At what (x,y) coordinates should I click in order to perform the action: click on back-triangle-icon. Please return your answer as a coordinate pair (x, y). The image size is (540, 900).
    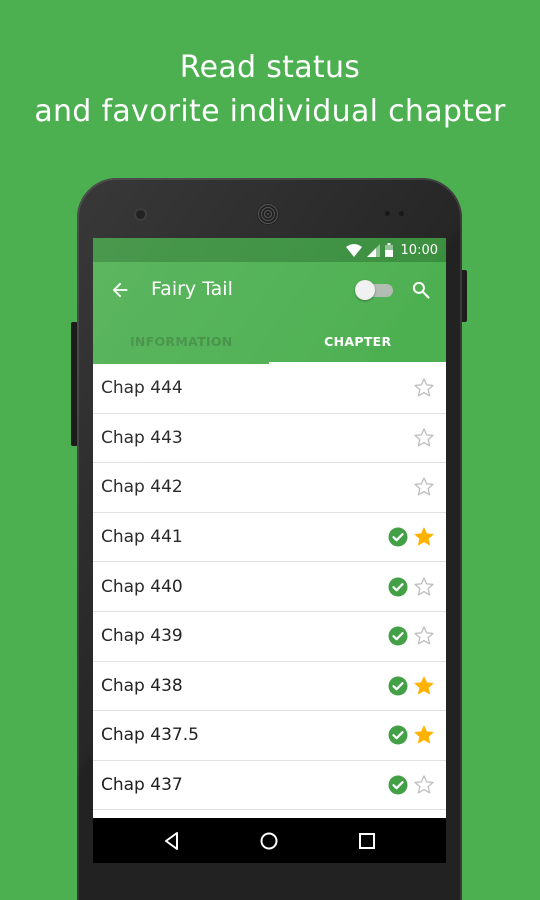
    Looking at the image, I should click on (172, 841).